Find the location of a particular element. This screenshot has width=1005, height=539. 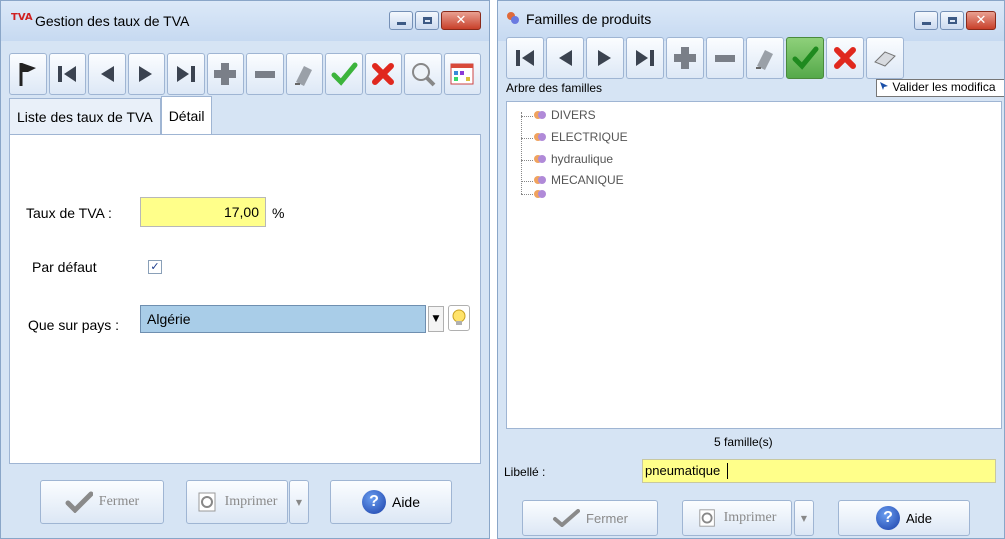

fermer-label: Fermer is located at coordinates (607, 518).